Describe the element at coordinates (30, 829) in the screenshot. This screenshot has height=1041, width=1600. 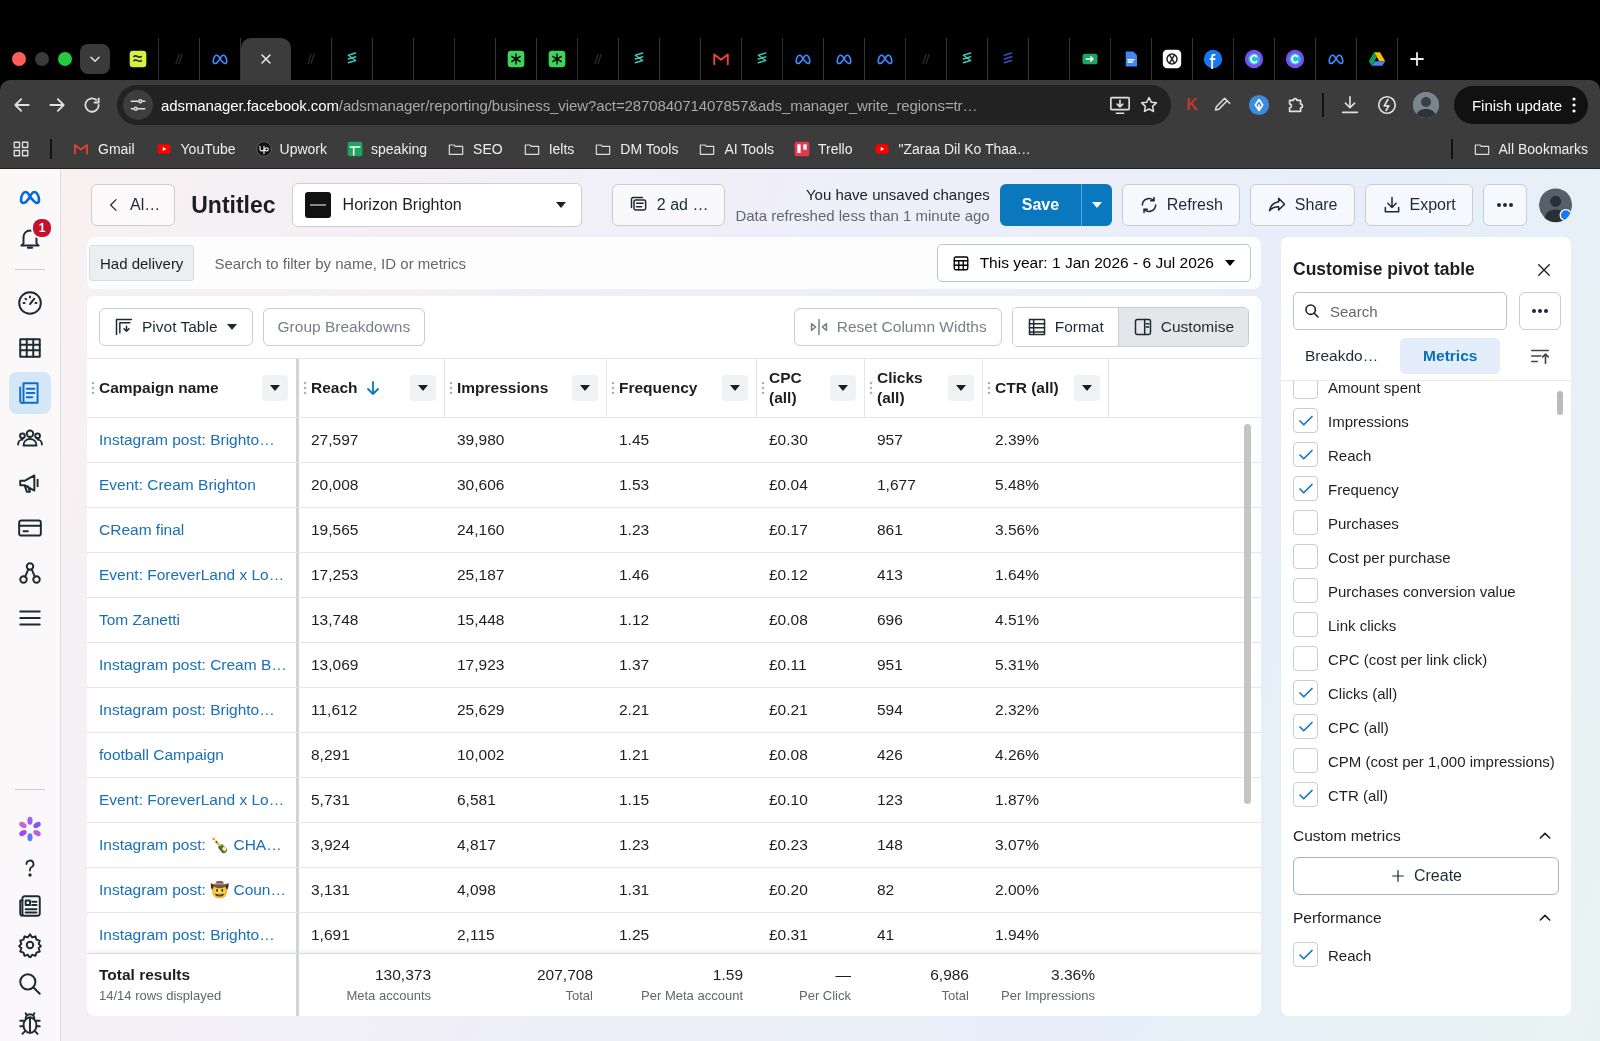
I see `flower-icon` at that location.